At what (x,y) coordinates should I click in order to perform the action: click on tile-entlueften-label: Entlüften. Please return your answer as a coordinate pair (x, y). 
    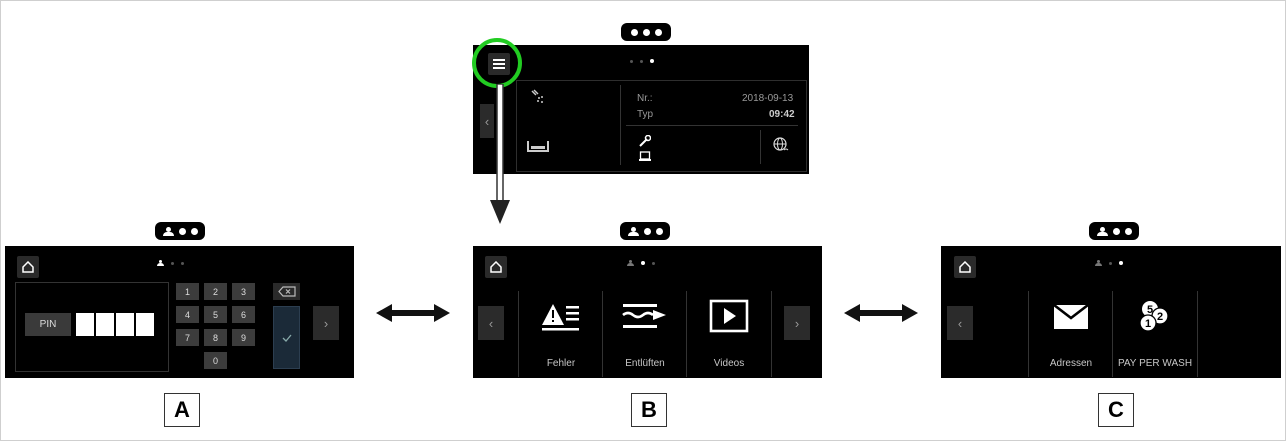
    Looking at the image, I should click on (645, 363).